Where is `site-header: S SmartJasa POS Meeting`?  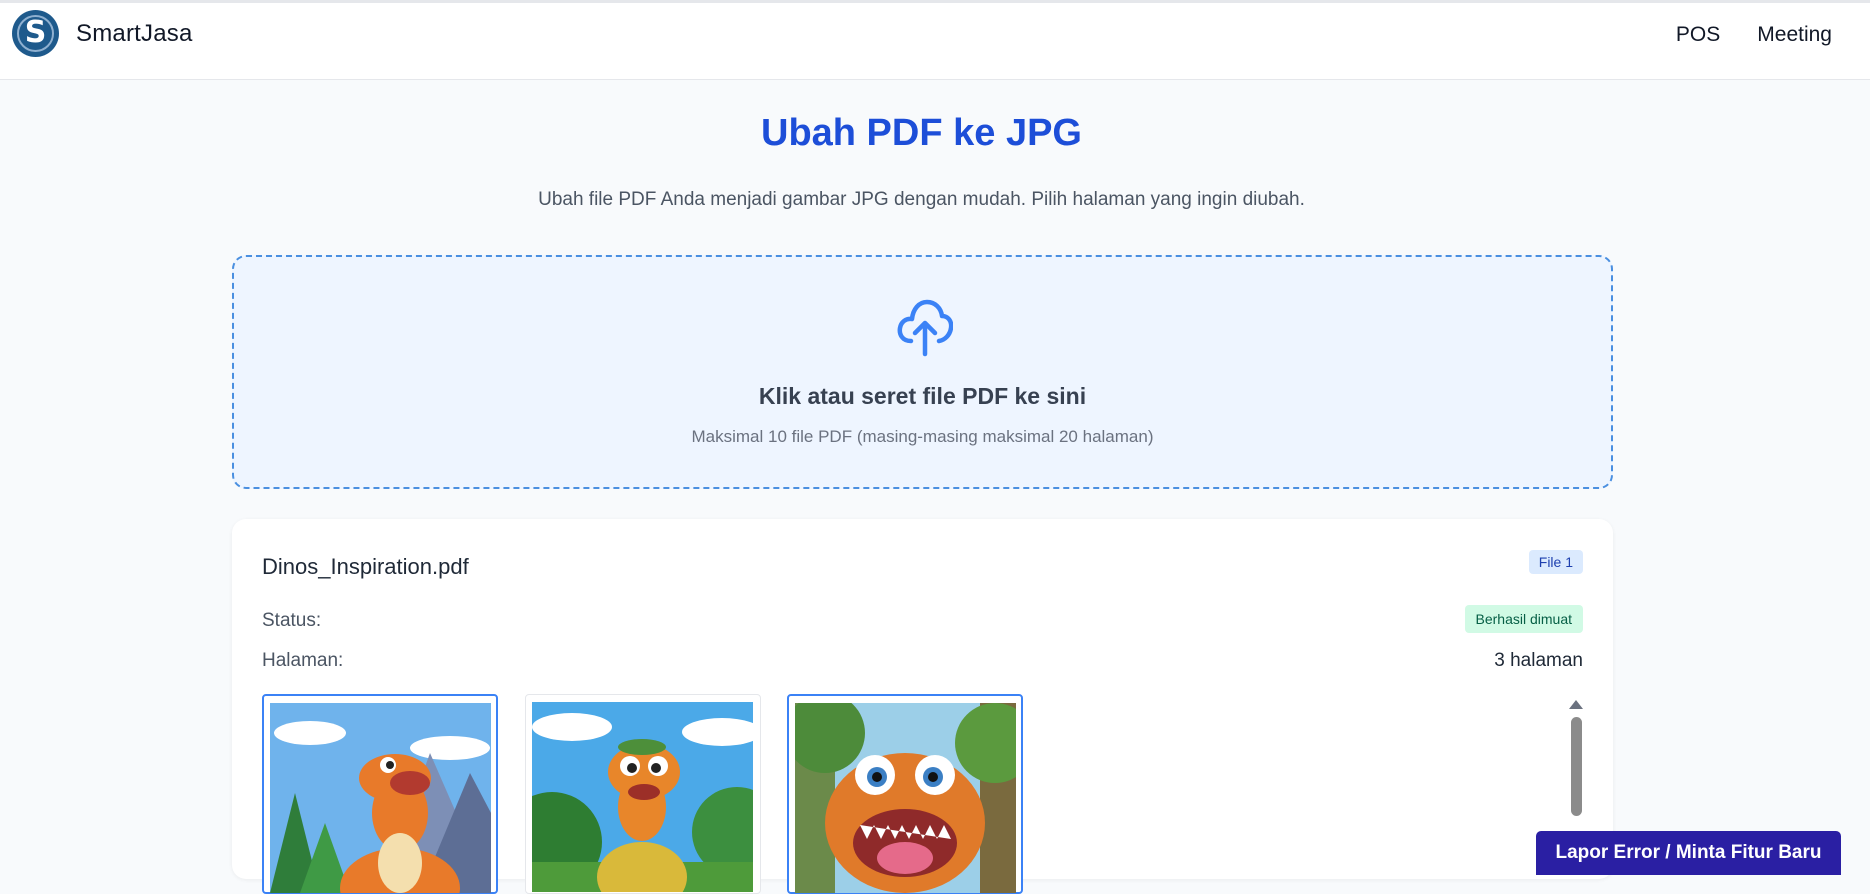 site-header: S SmartJasa POS Meeting is located at coordinates (935, 41).